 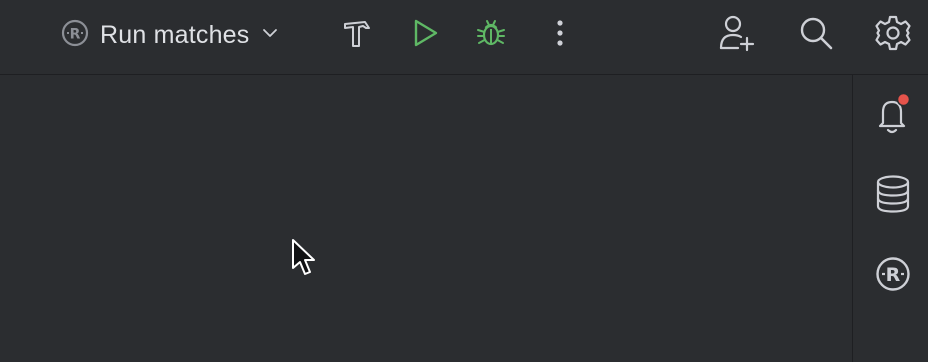 I want to click on database-button, so click(x=893, y=196).